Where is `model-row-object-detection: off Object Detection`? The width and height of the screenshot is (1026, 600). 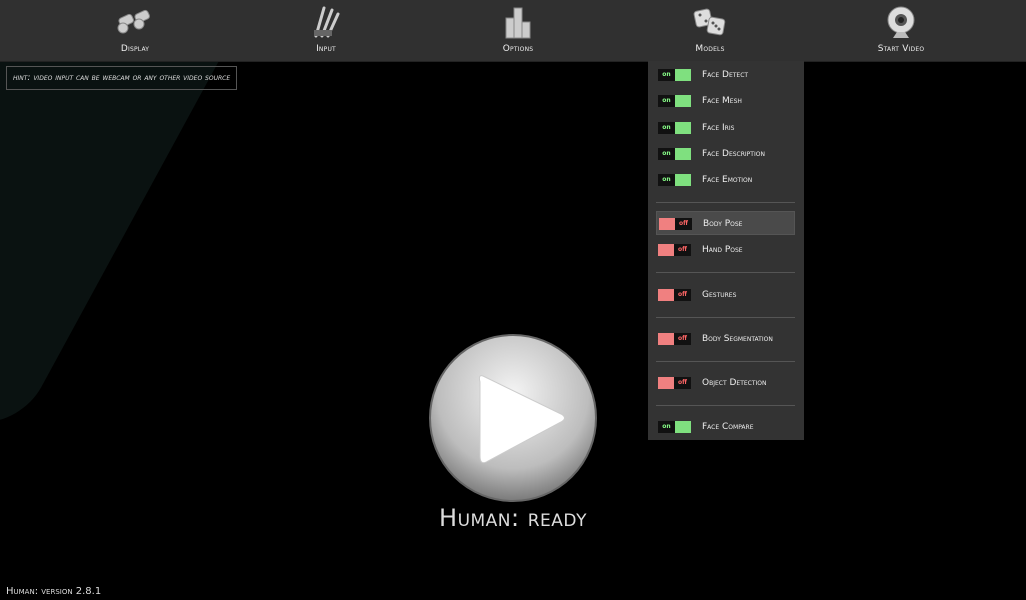
model-row-object-detection: off Object Detection is located at coordinates (725, 383).